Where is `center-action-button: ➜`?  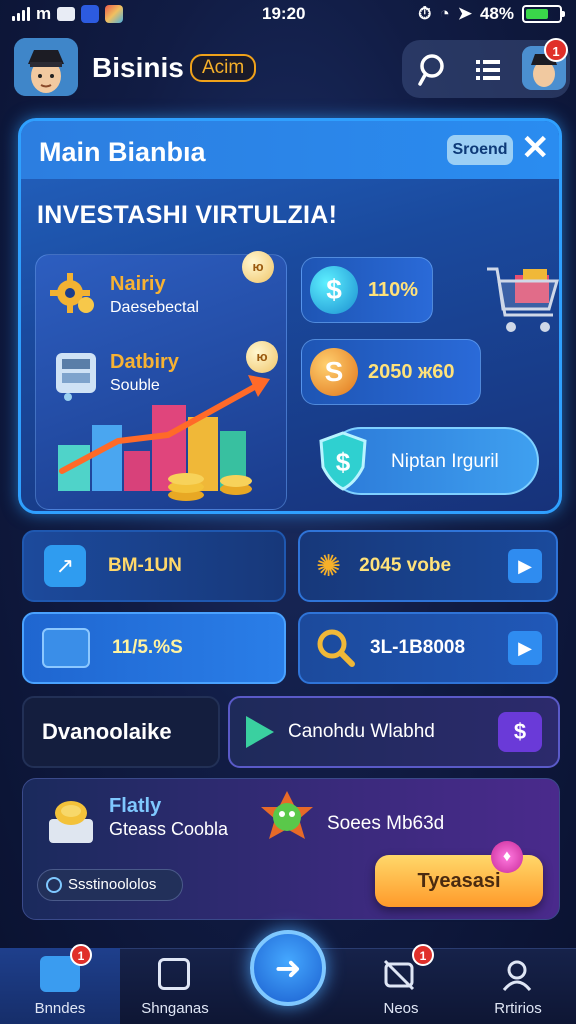 center-action-button: ➜ is located at coordinates (288, 968).